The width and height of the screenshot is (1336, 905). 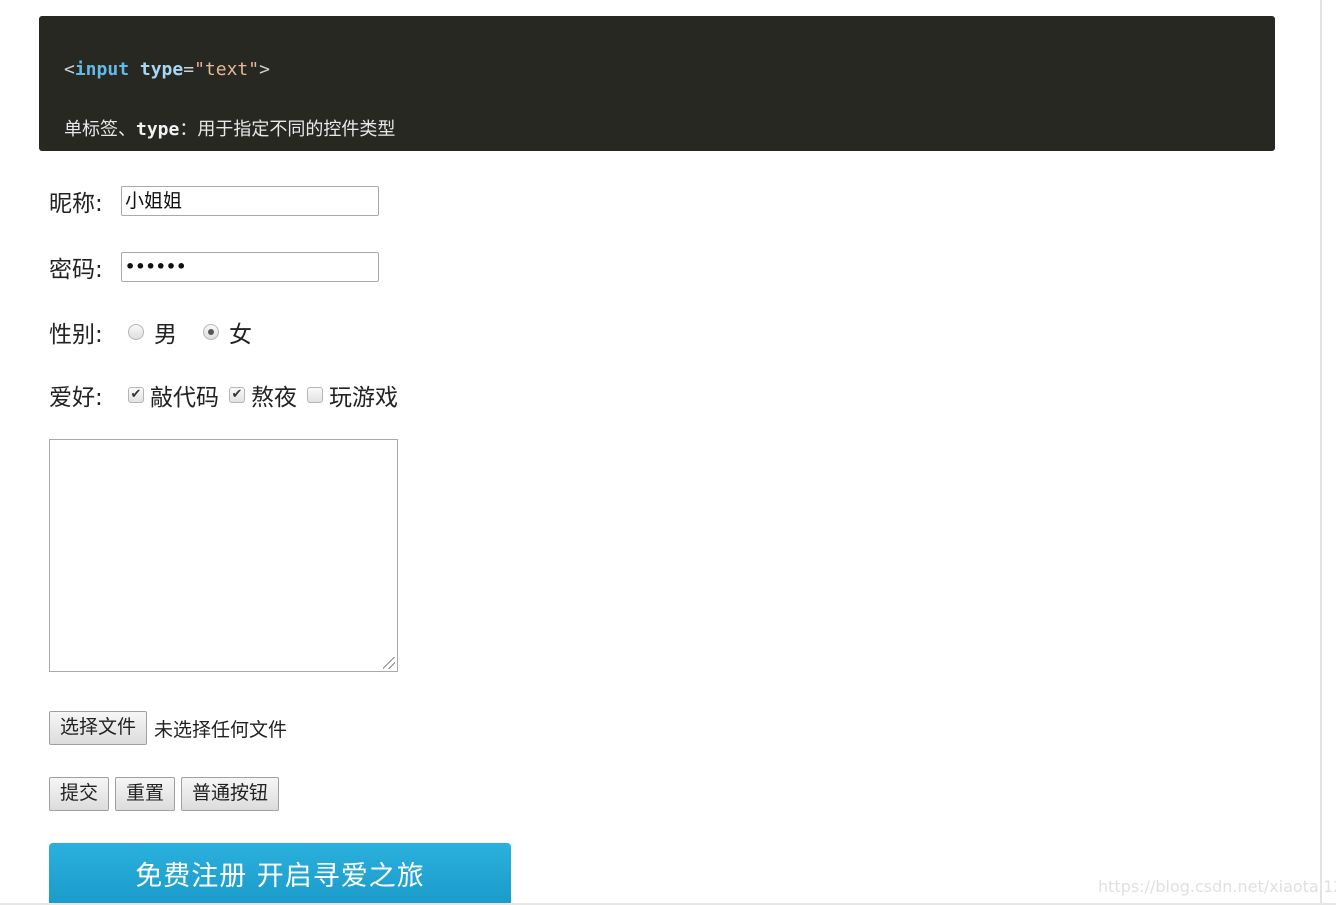 I want to click on code-description: 单标签、type：用于指定不同的控件类型, so click(x=229, y=128).